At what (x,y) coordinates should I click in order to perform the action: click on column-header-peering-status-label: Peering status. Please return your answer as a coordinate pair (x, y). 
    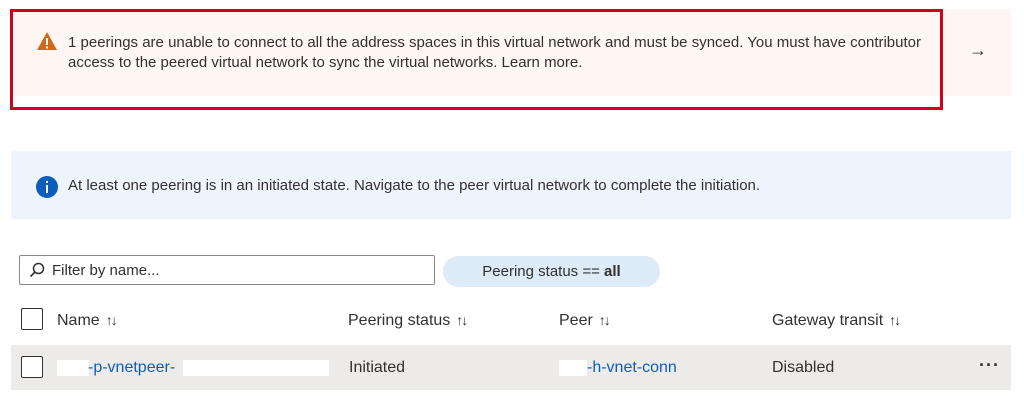
    Looking at the image, I should click on (399, 320).